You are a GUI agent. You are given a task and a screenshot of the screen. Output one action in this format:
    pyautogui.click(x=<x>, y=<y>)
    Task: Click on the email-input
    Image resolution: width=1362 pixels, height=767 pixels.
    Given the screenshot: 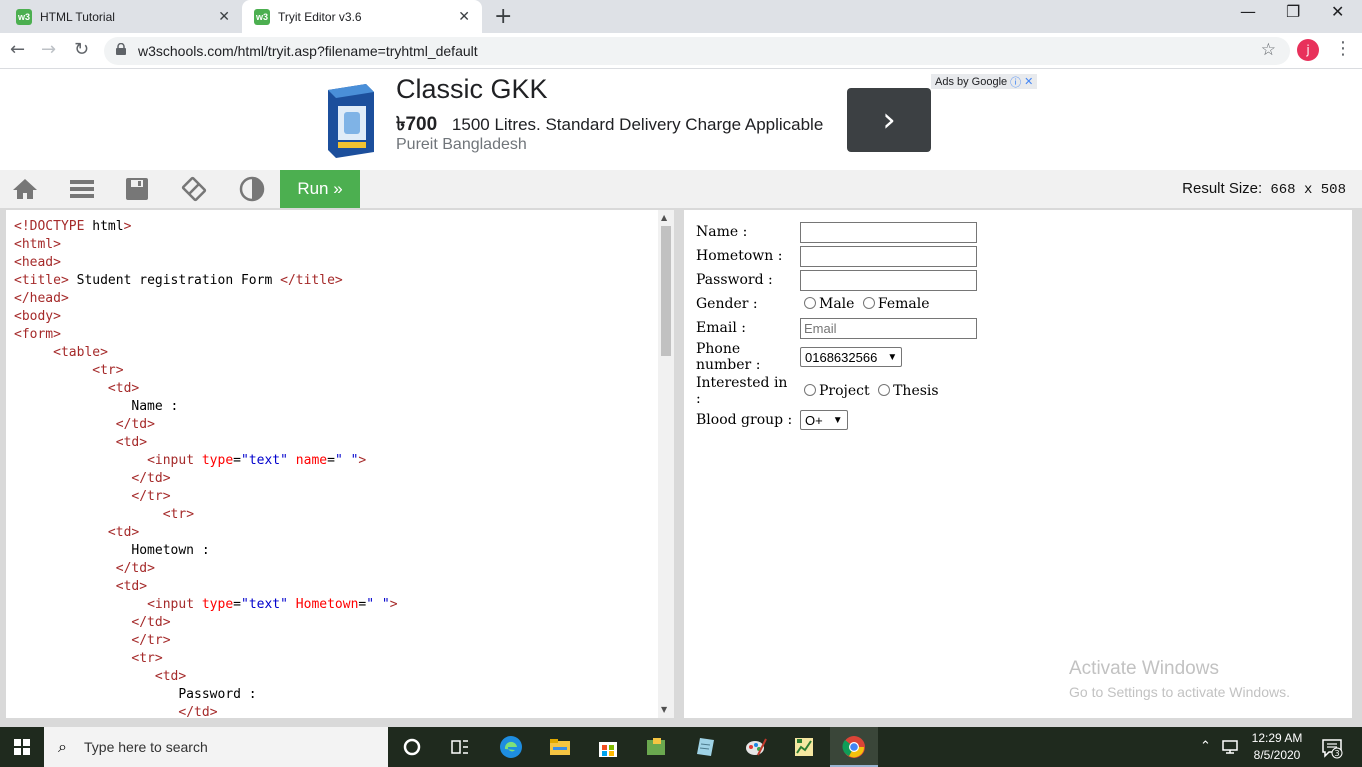 What is the action you would take?
    pyautogui.click(x=888, y=328)
    